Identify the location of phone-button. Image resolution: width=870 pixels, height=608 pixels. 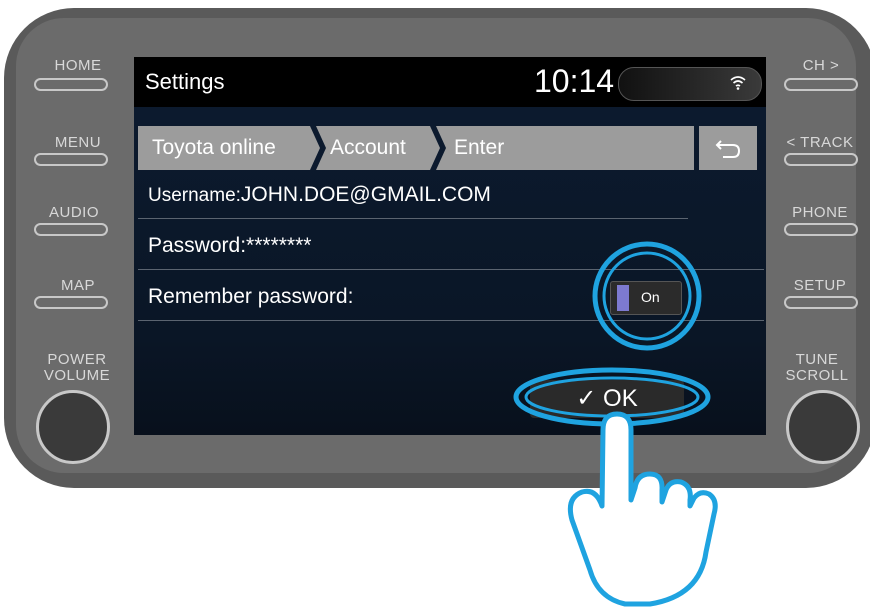
(821, 229).